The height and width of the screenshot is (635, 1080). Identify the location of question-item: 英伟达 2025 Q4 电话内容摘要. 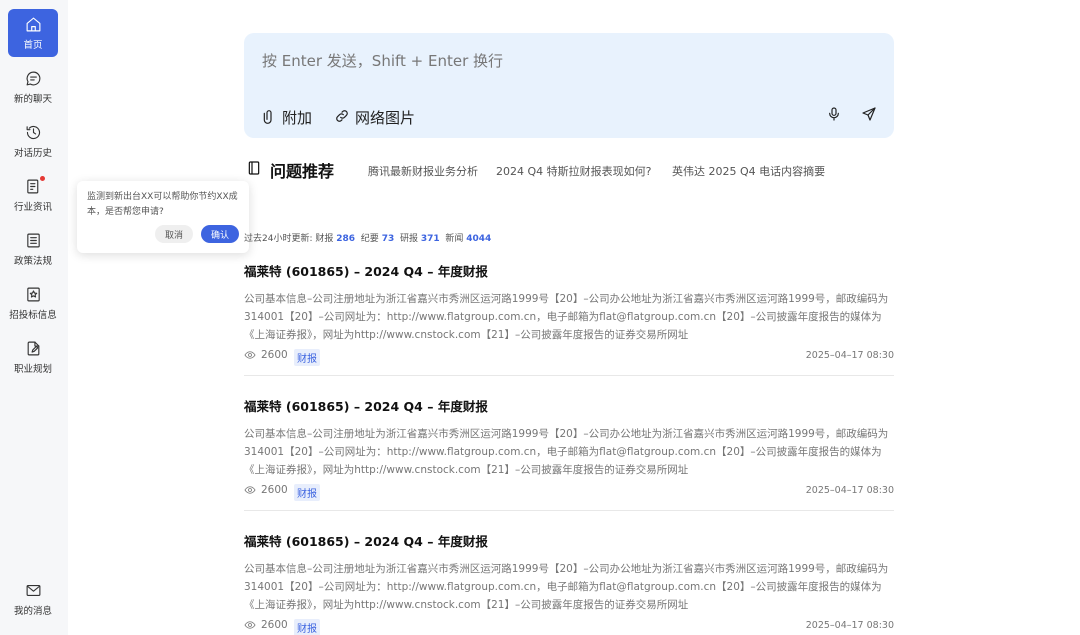
(748, 171).